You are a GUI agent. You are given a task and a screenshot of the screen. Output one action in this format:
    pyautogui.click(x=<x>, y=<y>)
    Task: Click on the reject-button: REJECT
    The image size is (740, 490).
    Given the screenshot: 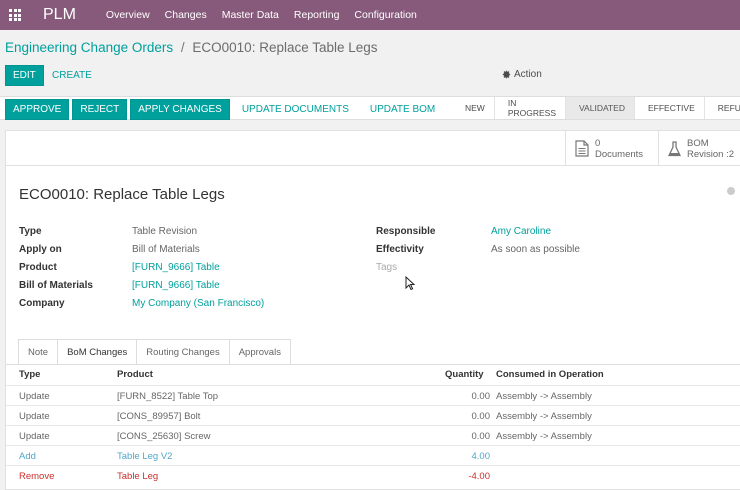 What is the action you would take?
    pyautogui.click(x=100, y=109)
    